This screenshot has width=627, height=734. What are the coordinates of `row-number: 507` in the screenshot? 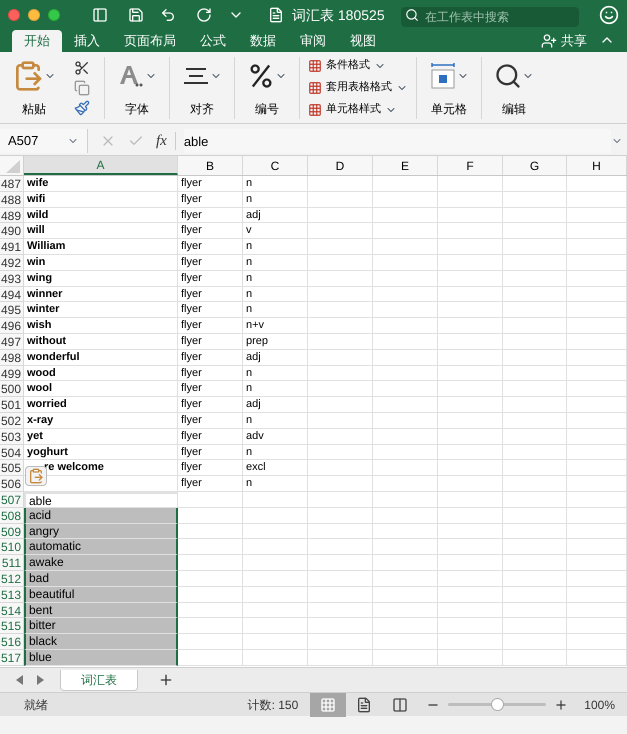 It's located at (12, 500).